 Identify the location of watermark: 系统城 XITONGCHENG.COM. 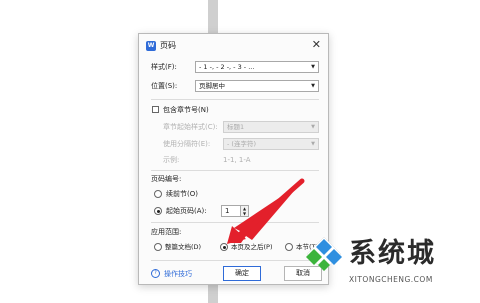
(391, 266).